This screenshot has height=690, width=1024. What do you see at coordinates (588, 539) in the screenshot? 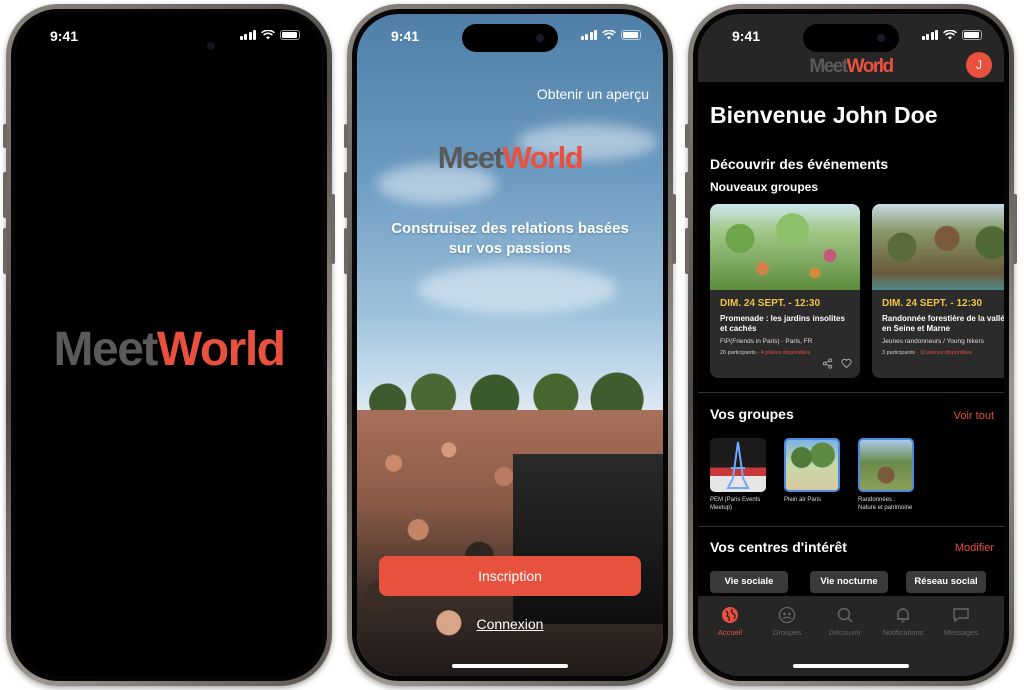
I see `stage` at bounding box center [588, 539].